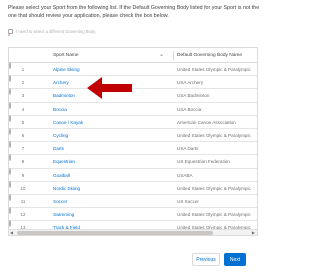 The width and height of the screenshot is (320, 277). I want to click on column-header-governing-body: Default Governing Body Name, so click(217, 55).